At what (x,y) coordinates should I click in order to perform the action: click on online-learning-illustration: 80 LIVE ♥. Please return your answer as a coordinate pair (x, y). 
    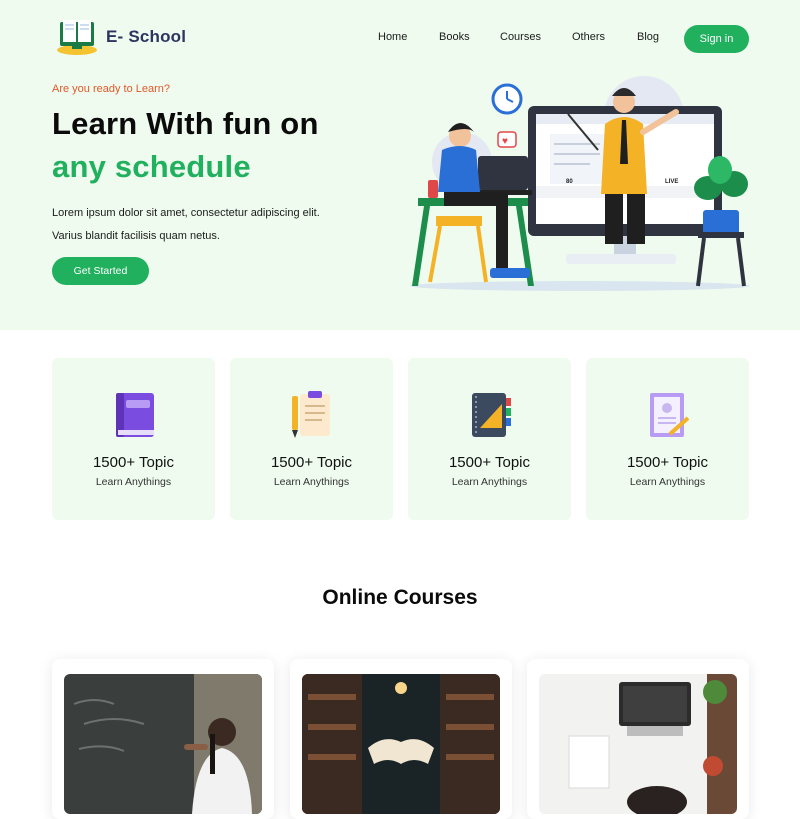
    Looking at the image, I should click on (580, 183).